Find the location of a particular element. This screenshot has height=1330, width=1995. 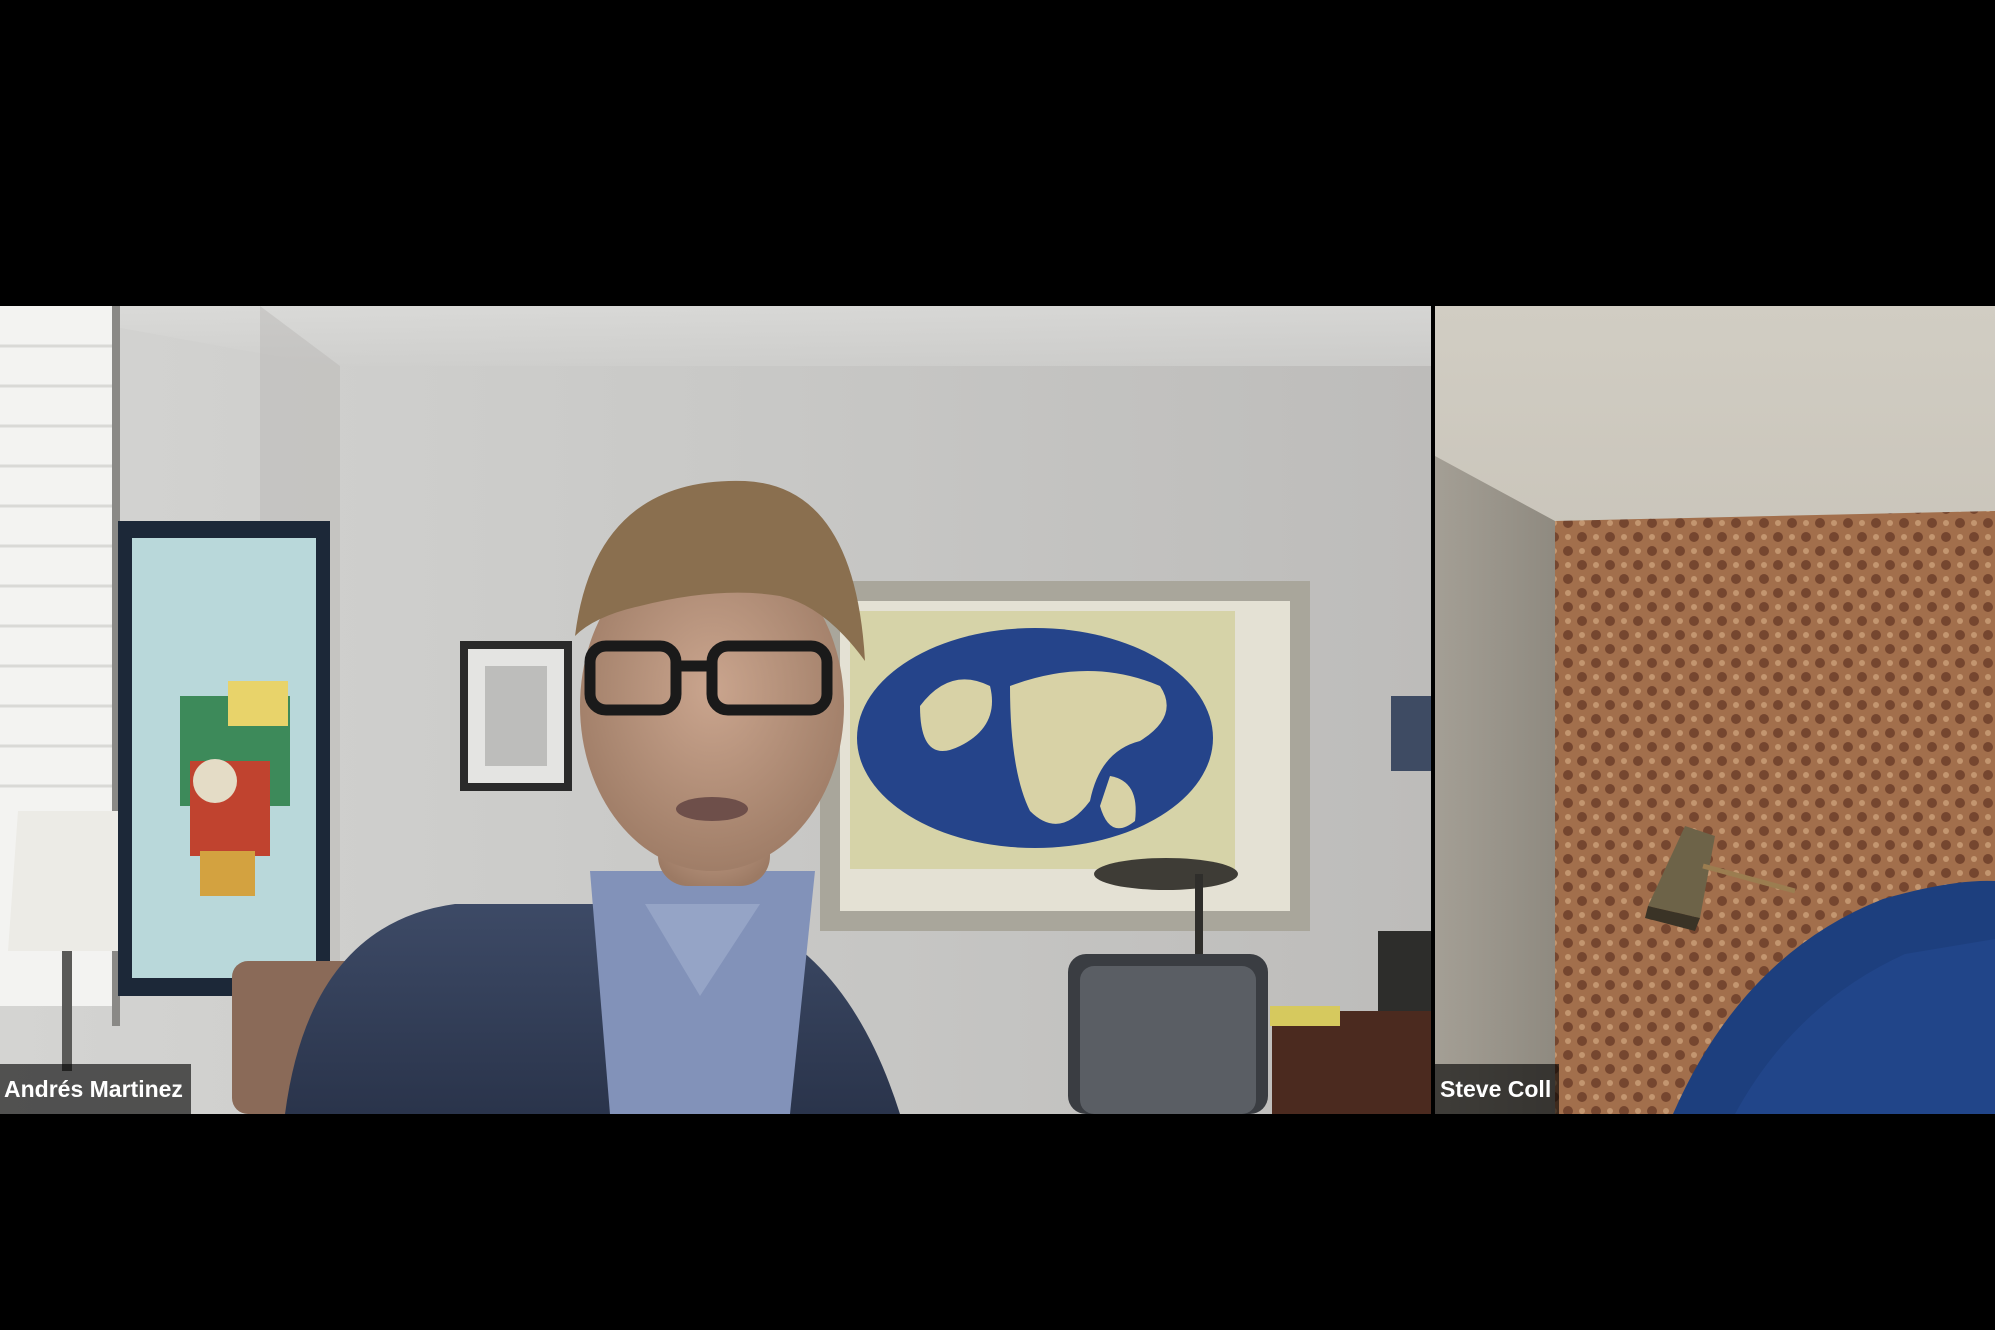

participant-name-tag: Steve Coll is located at coordinates (1497, 1089).